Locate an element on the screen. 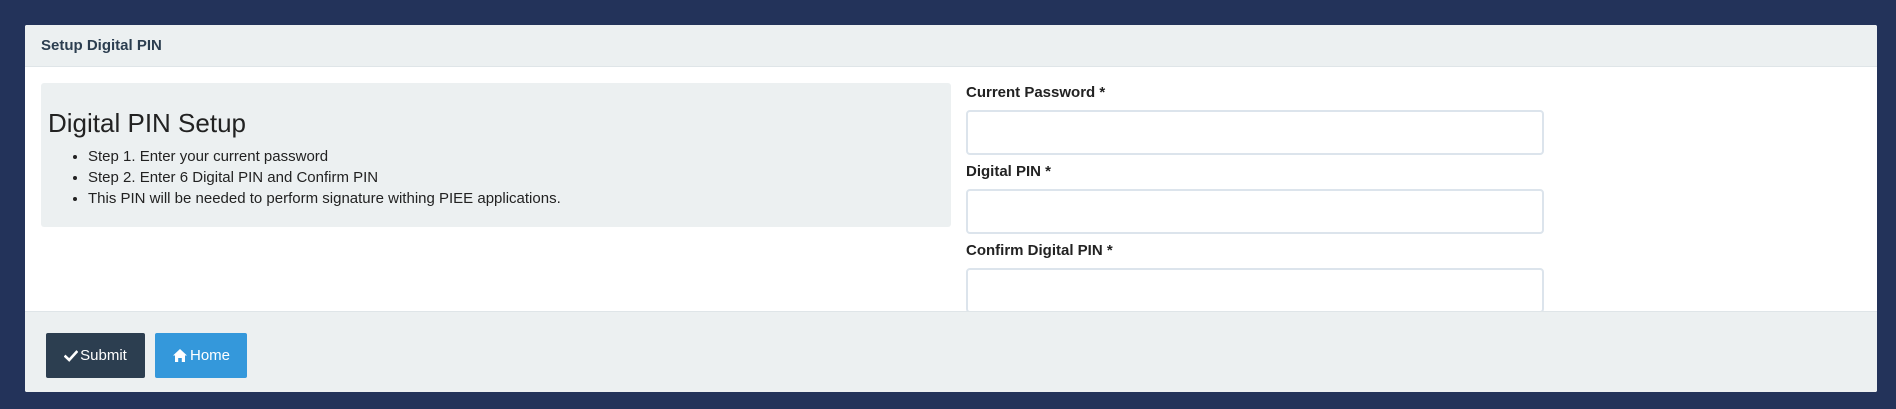 This screenshot has height=409, width=1896. instructions-heading: Digital PIN Setup is located at coordinates (147, 123).